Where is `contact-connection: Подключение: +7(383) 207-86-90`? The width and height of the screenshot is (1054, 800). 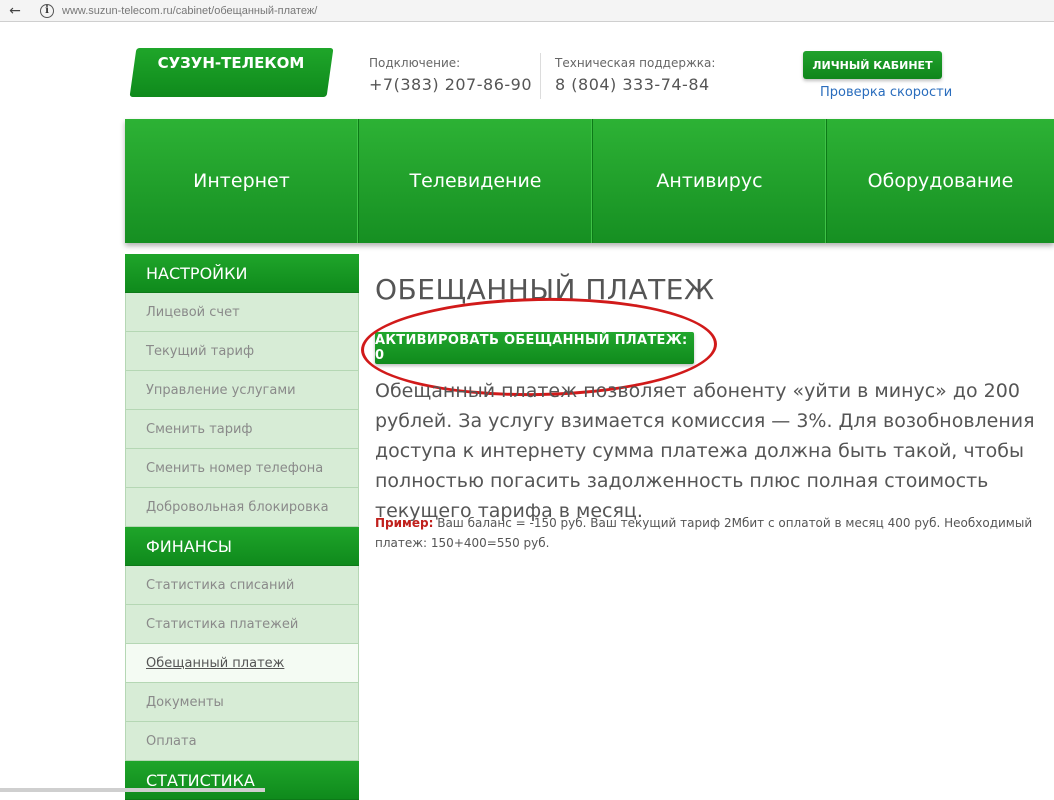
contact-connection: Подключение: +7(383) 207-86-90 is located at coordinates (450, 75).